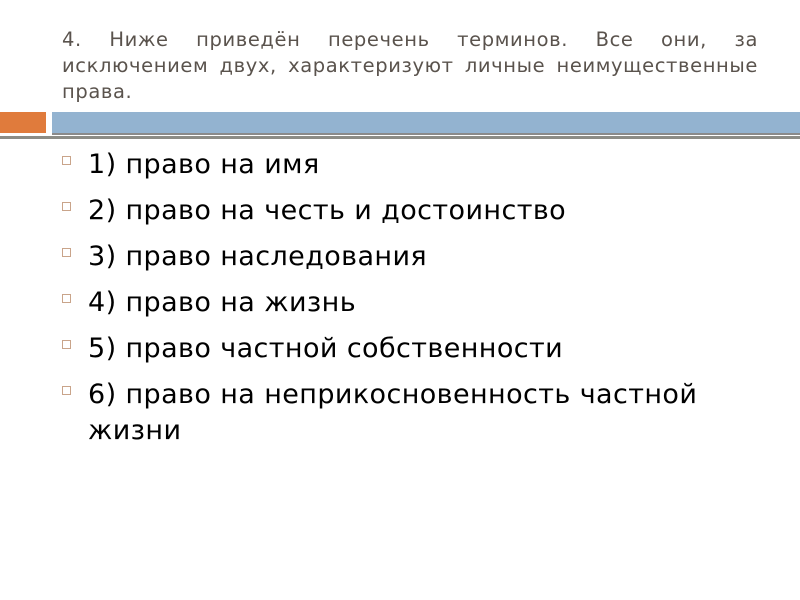 This screenshot has width=800, height=600. Describe the element at coordinates (23, 122) in the screenshot. I see `orange-accent-bar` at that location.